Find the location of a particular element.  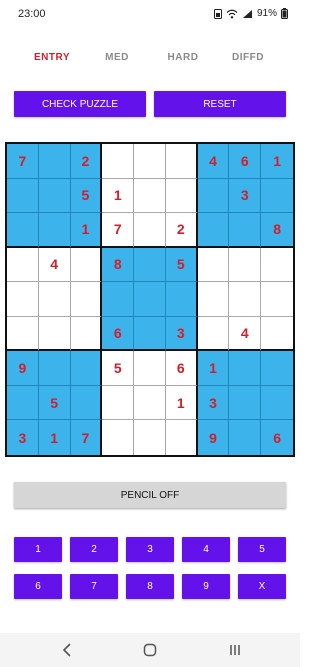

sudoku-cell: 9 is located at coordinates (23, 368).